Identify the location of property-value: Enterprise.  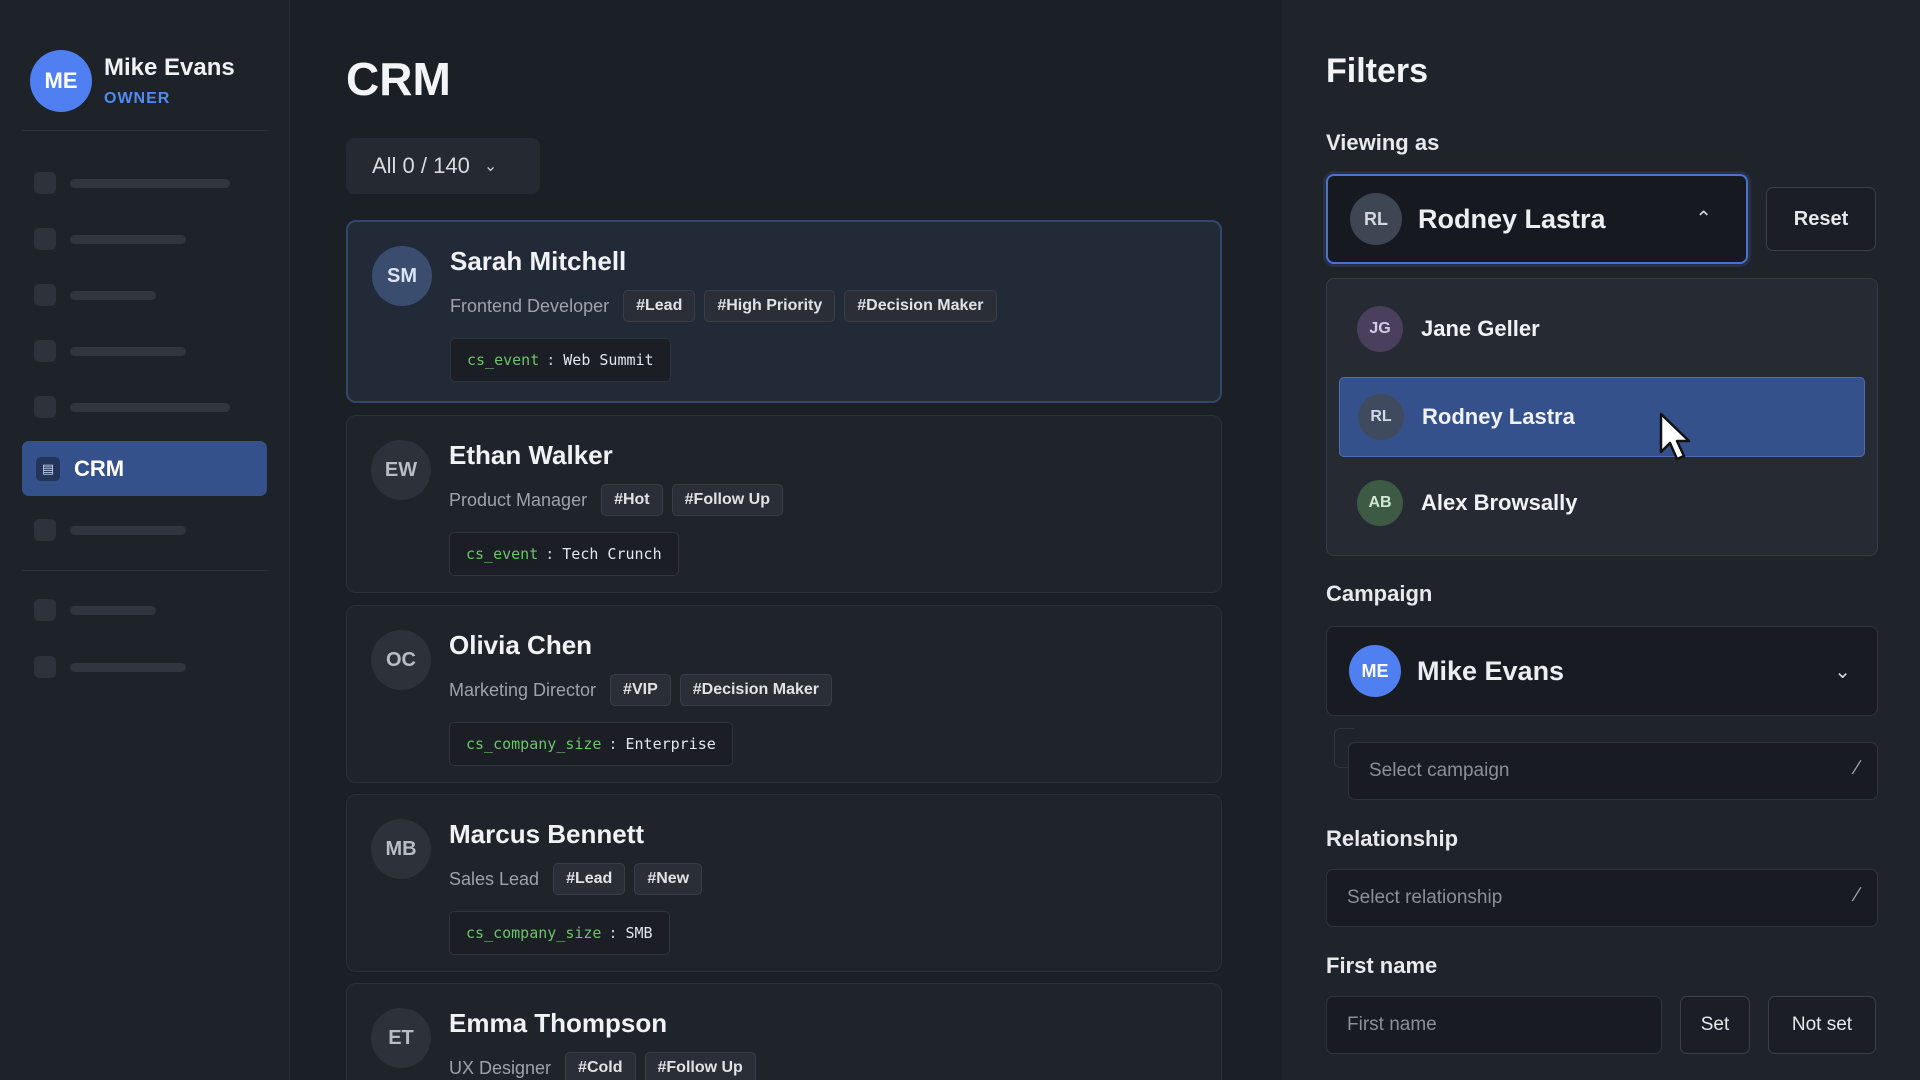
(670, 744).